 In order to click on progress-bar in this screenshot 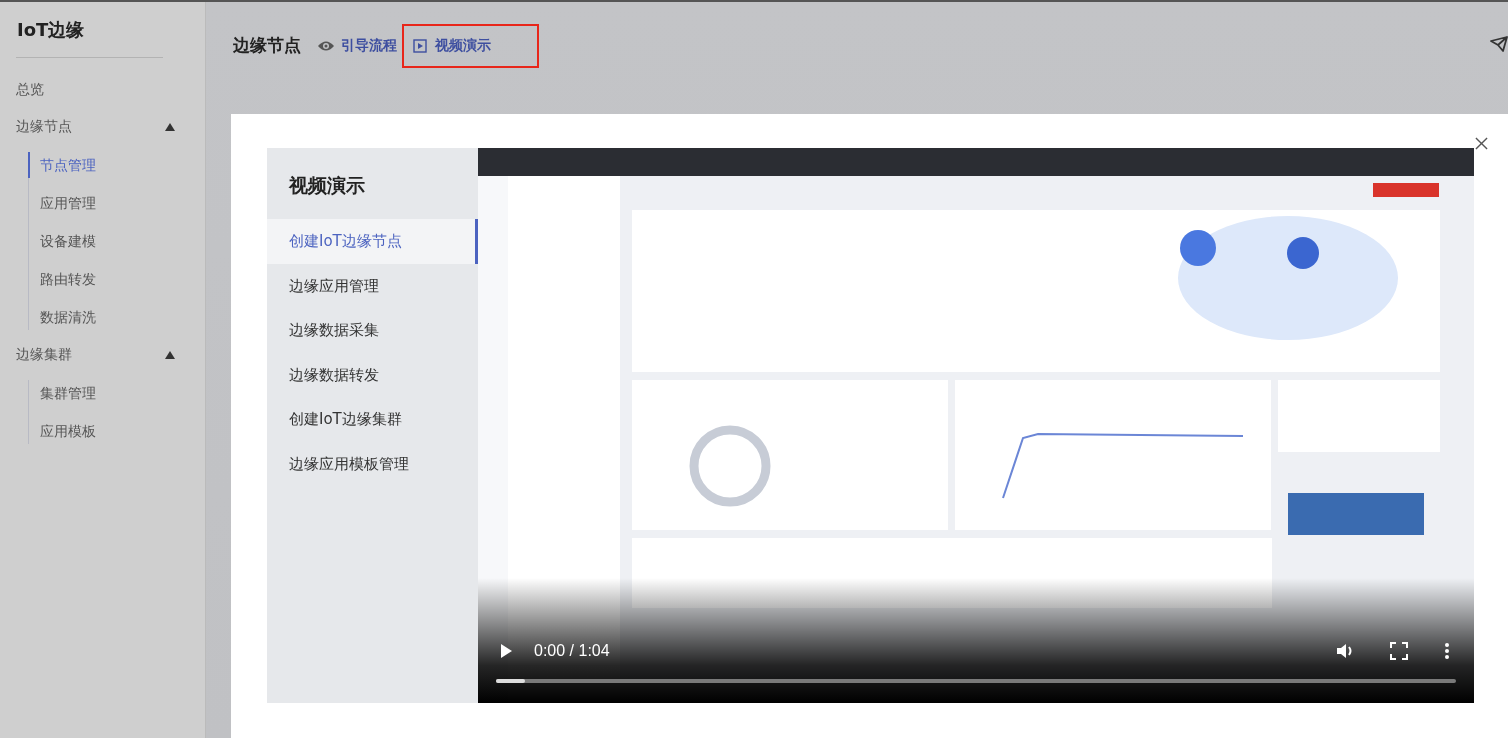, I will do `click(976, 681)`.